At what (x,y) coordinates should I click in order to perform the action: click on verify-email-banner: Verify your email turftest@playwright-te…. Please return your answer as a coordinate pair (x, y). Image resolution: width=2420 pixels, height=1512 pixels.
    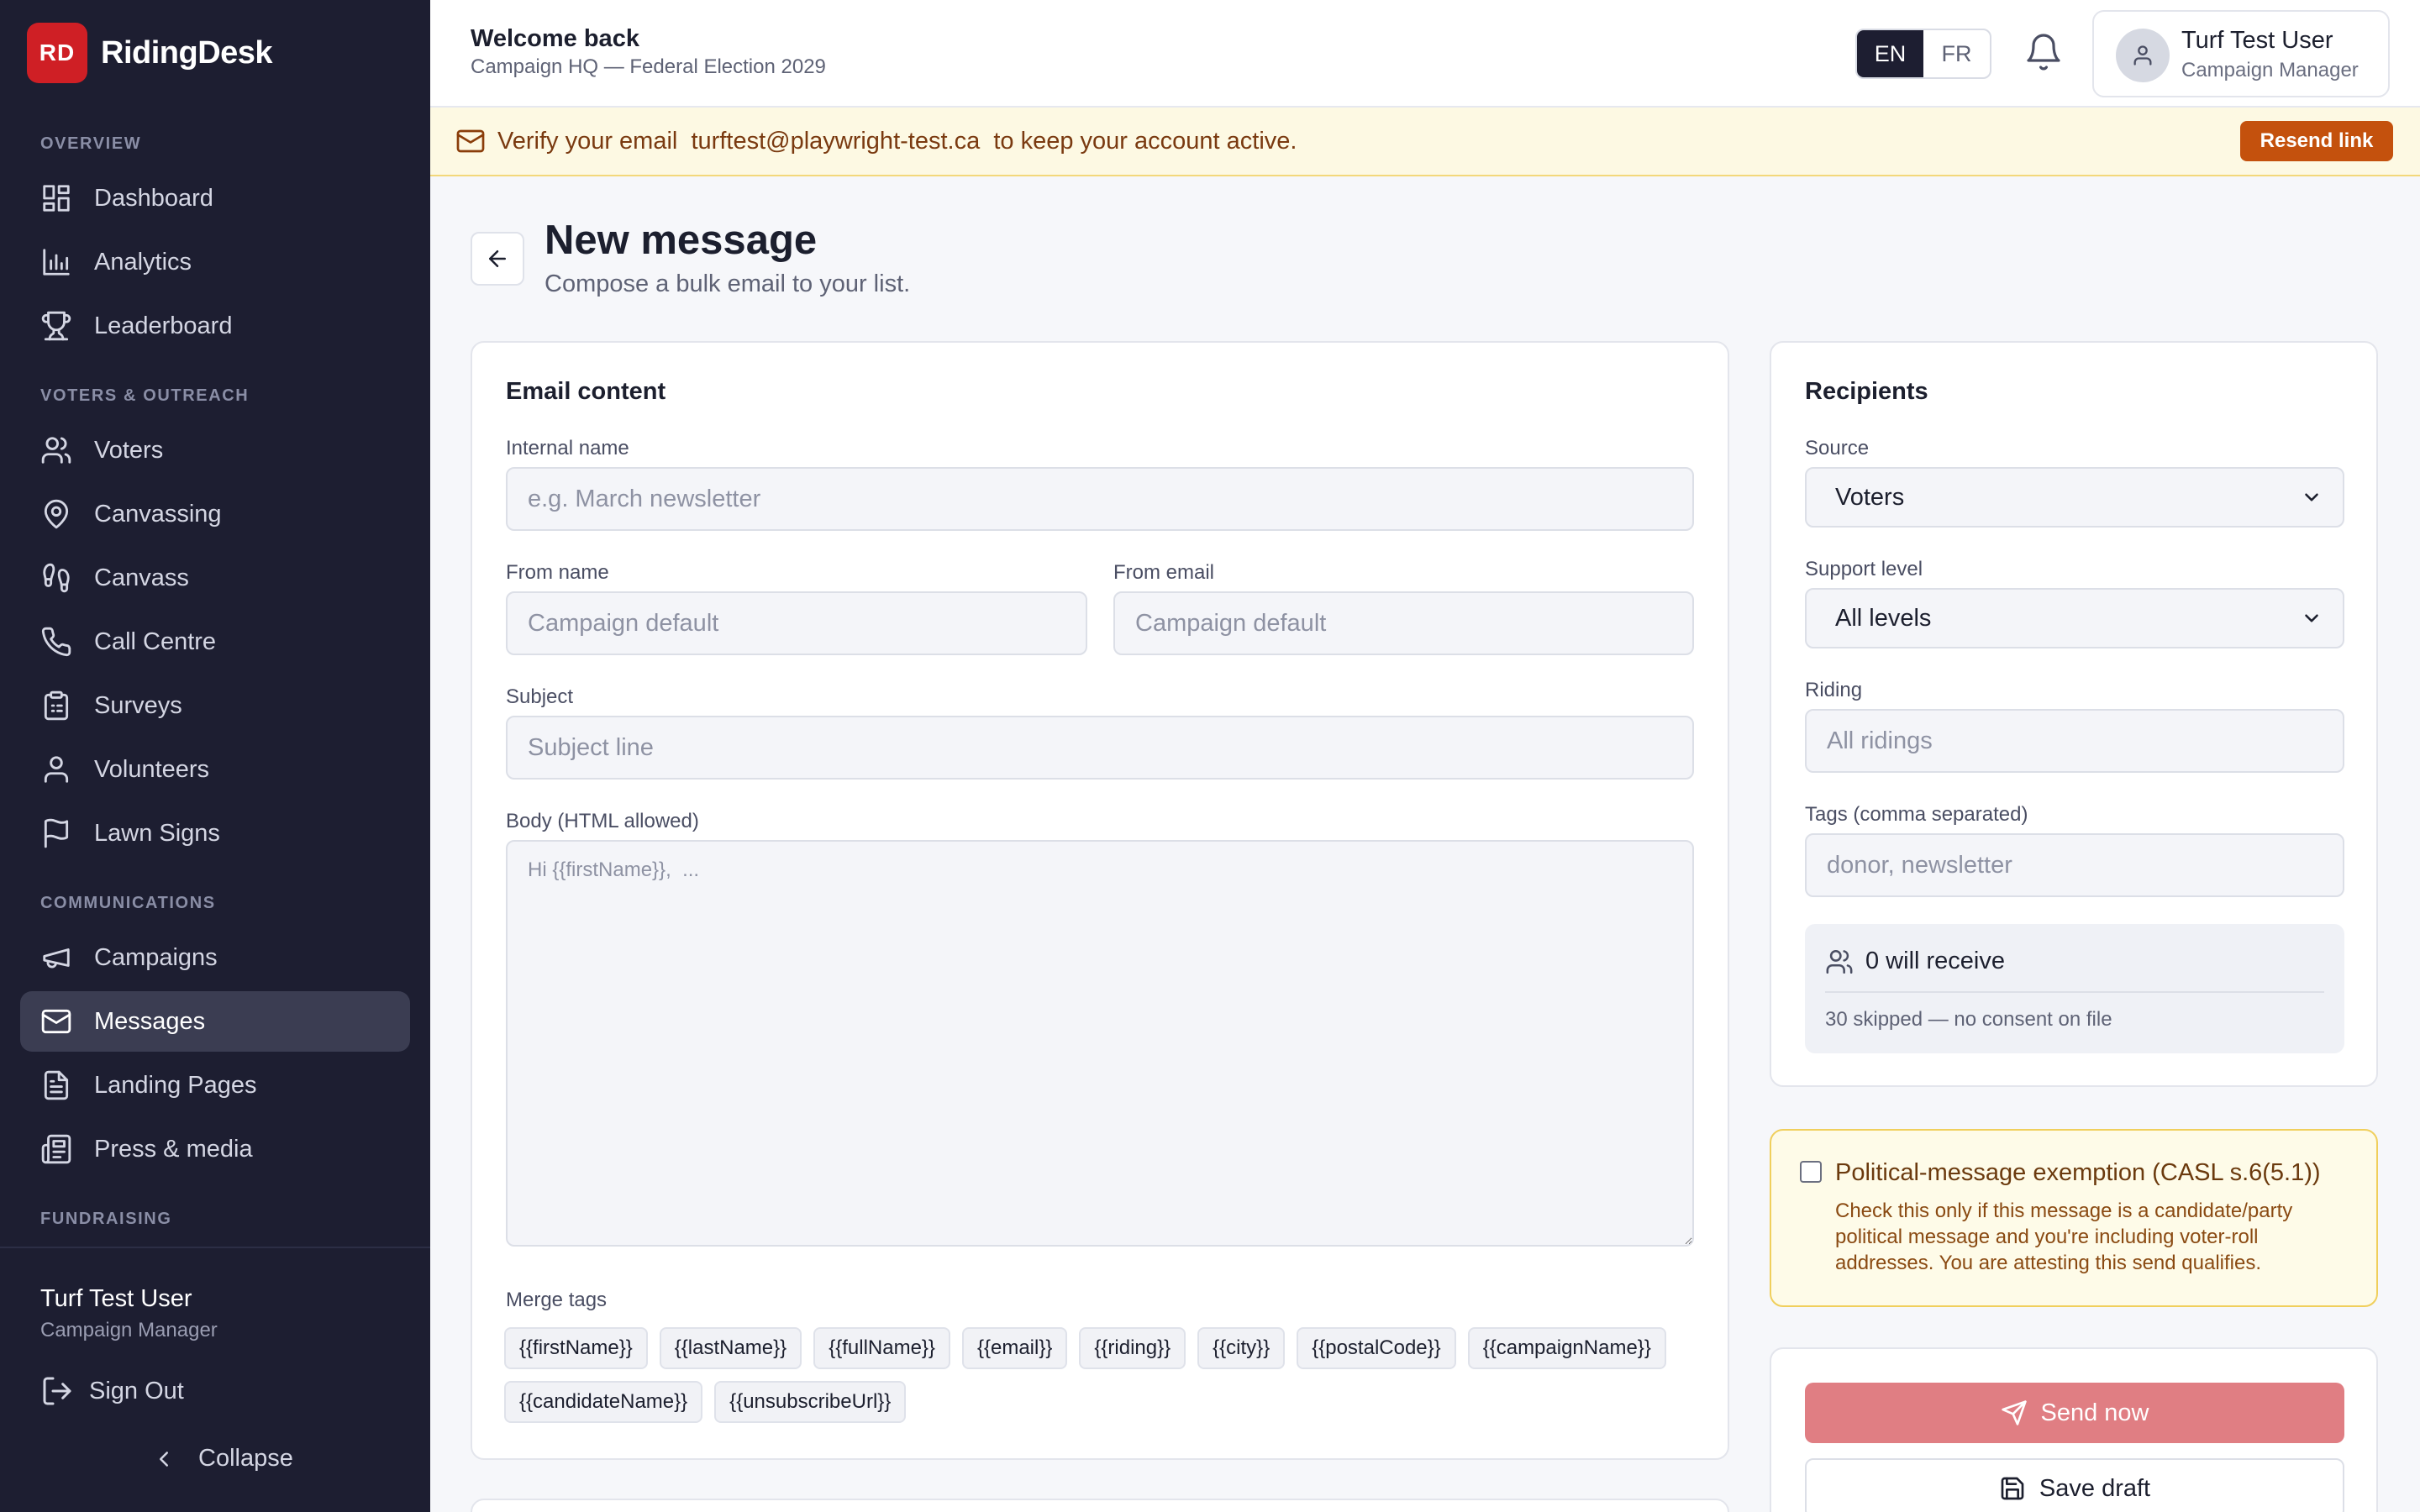
    Looking at the image, I should click on (1425, 142).